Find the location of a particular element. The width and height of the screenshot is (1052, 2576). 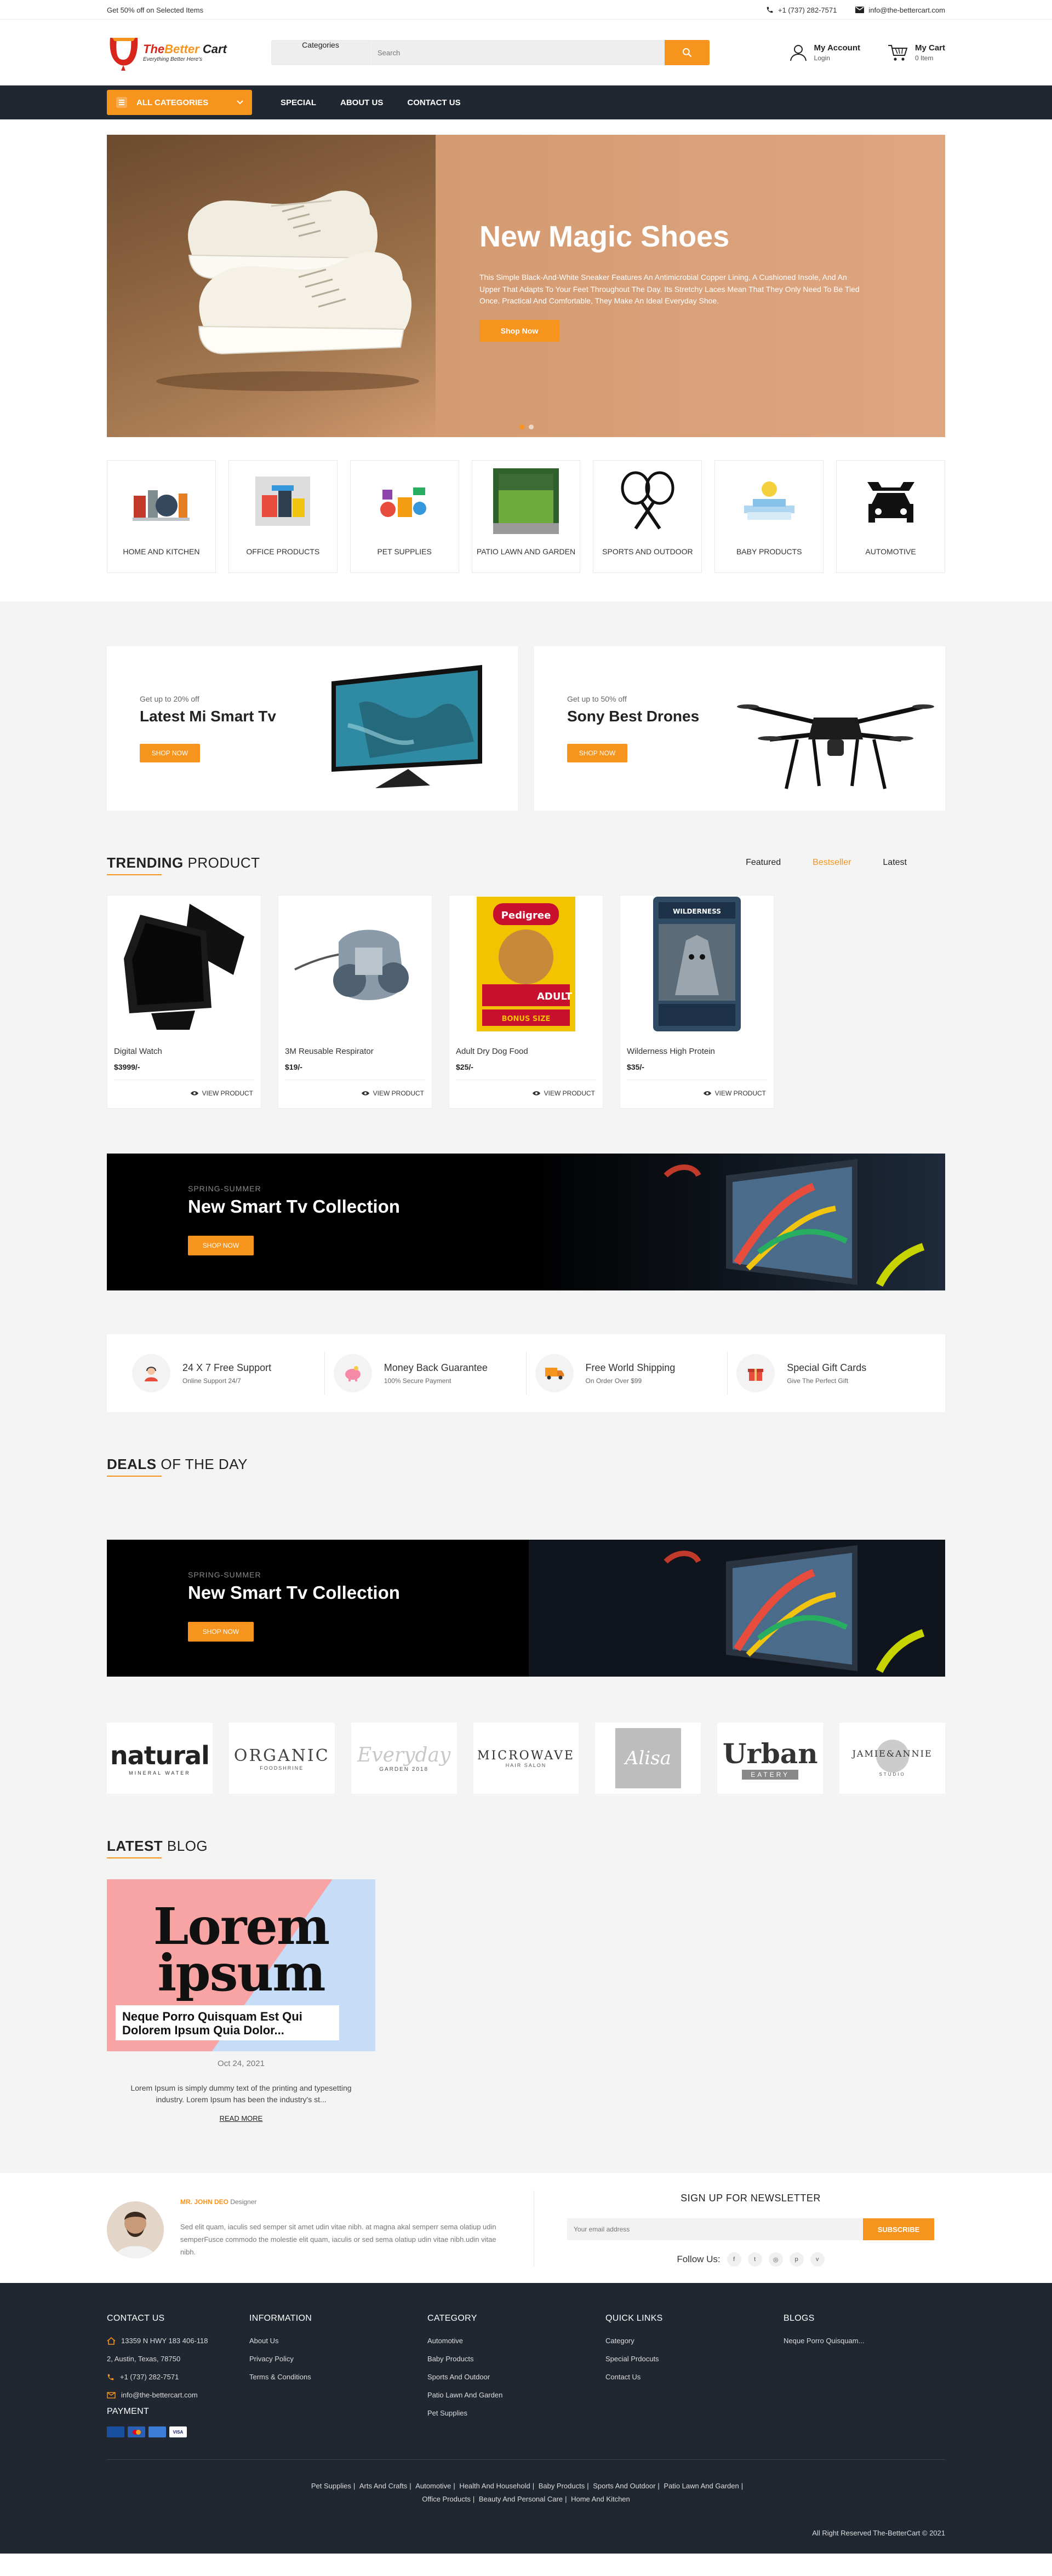

trending-title-rest: PRODUCT is located at coordinates (222, 863).